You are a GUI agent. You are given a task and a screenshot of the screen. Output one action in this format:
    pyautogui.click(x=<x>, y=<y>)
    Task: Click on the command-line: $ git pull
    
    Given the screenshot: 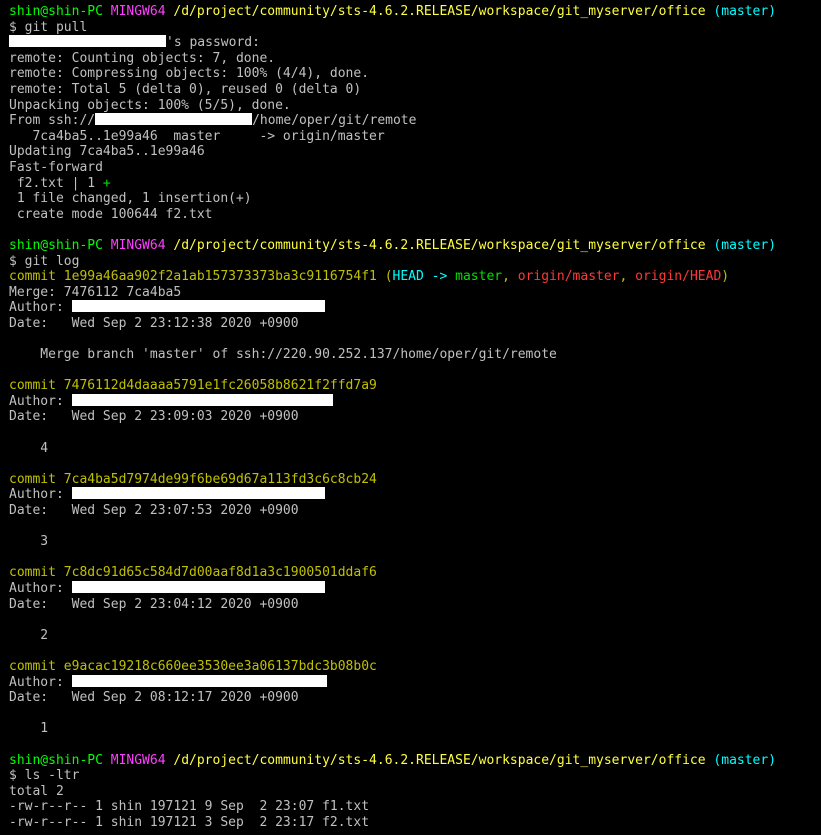 What is the action you would take?
    pyautogui.click(x=48, y=27)
    